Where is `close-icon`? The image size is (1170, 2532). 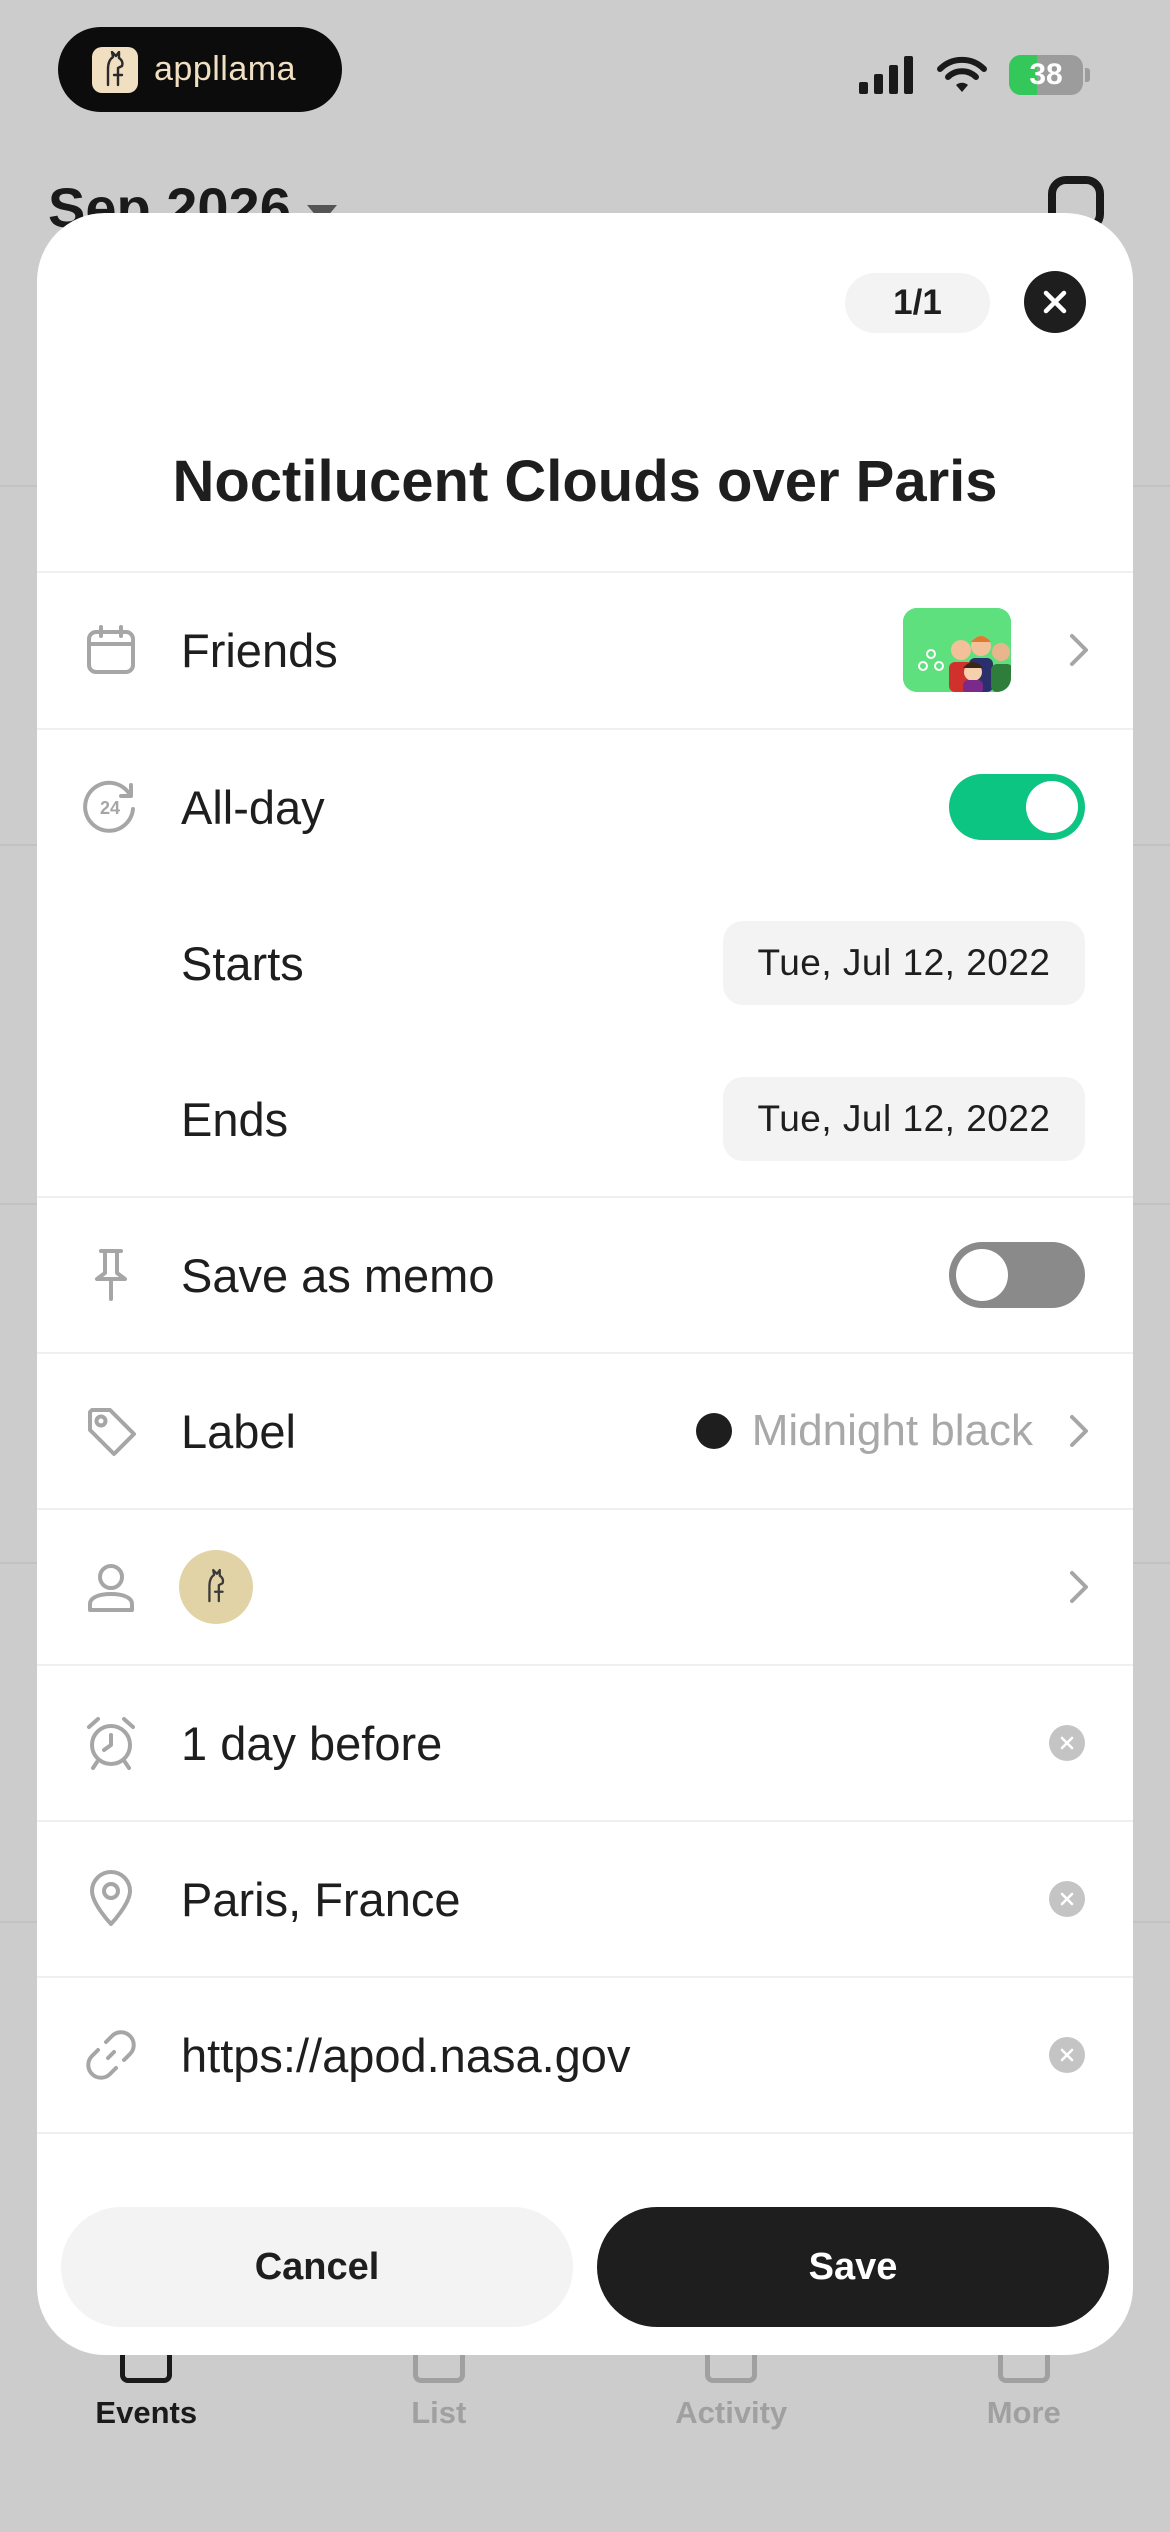
close-icon is located at coordinates (1055, 302).